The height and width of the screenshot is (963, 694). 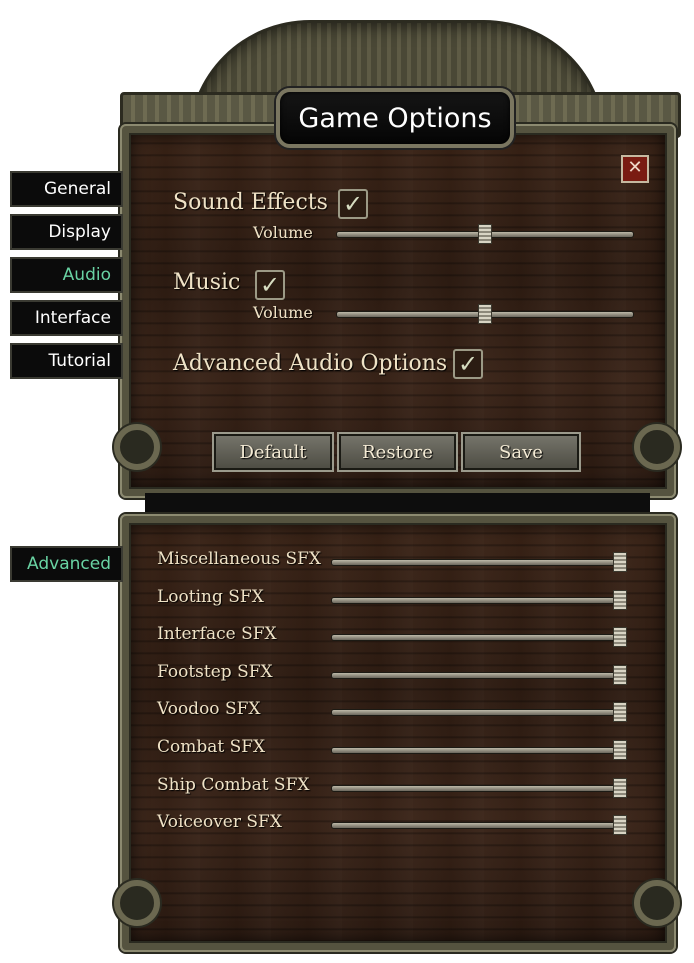 What do you see at coordinates (209, 709) in the screenshot?
I see `advanced-sfx-label: Voodoo SFX` at bounding box center [209, 709].